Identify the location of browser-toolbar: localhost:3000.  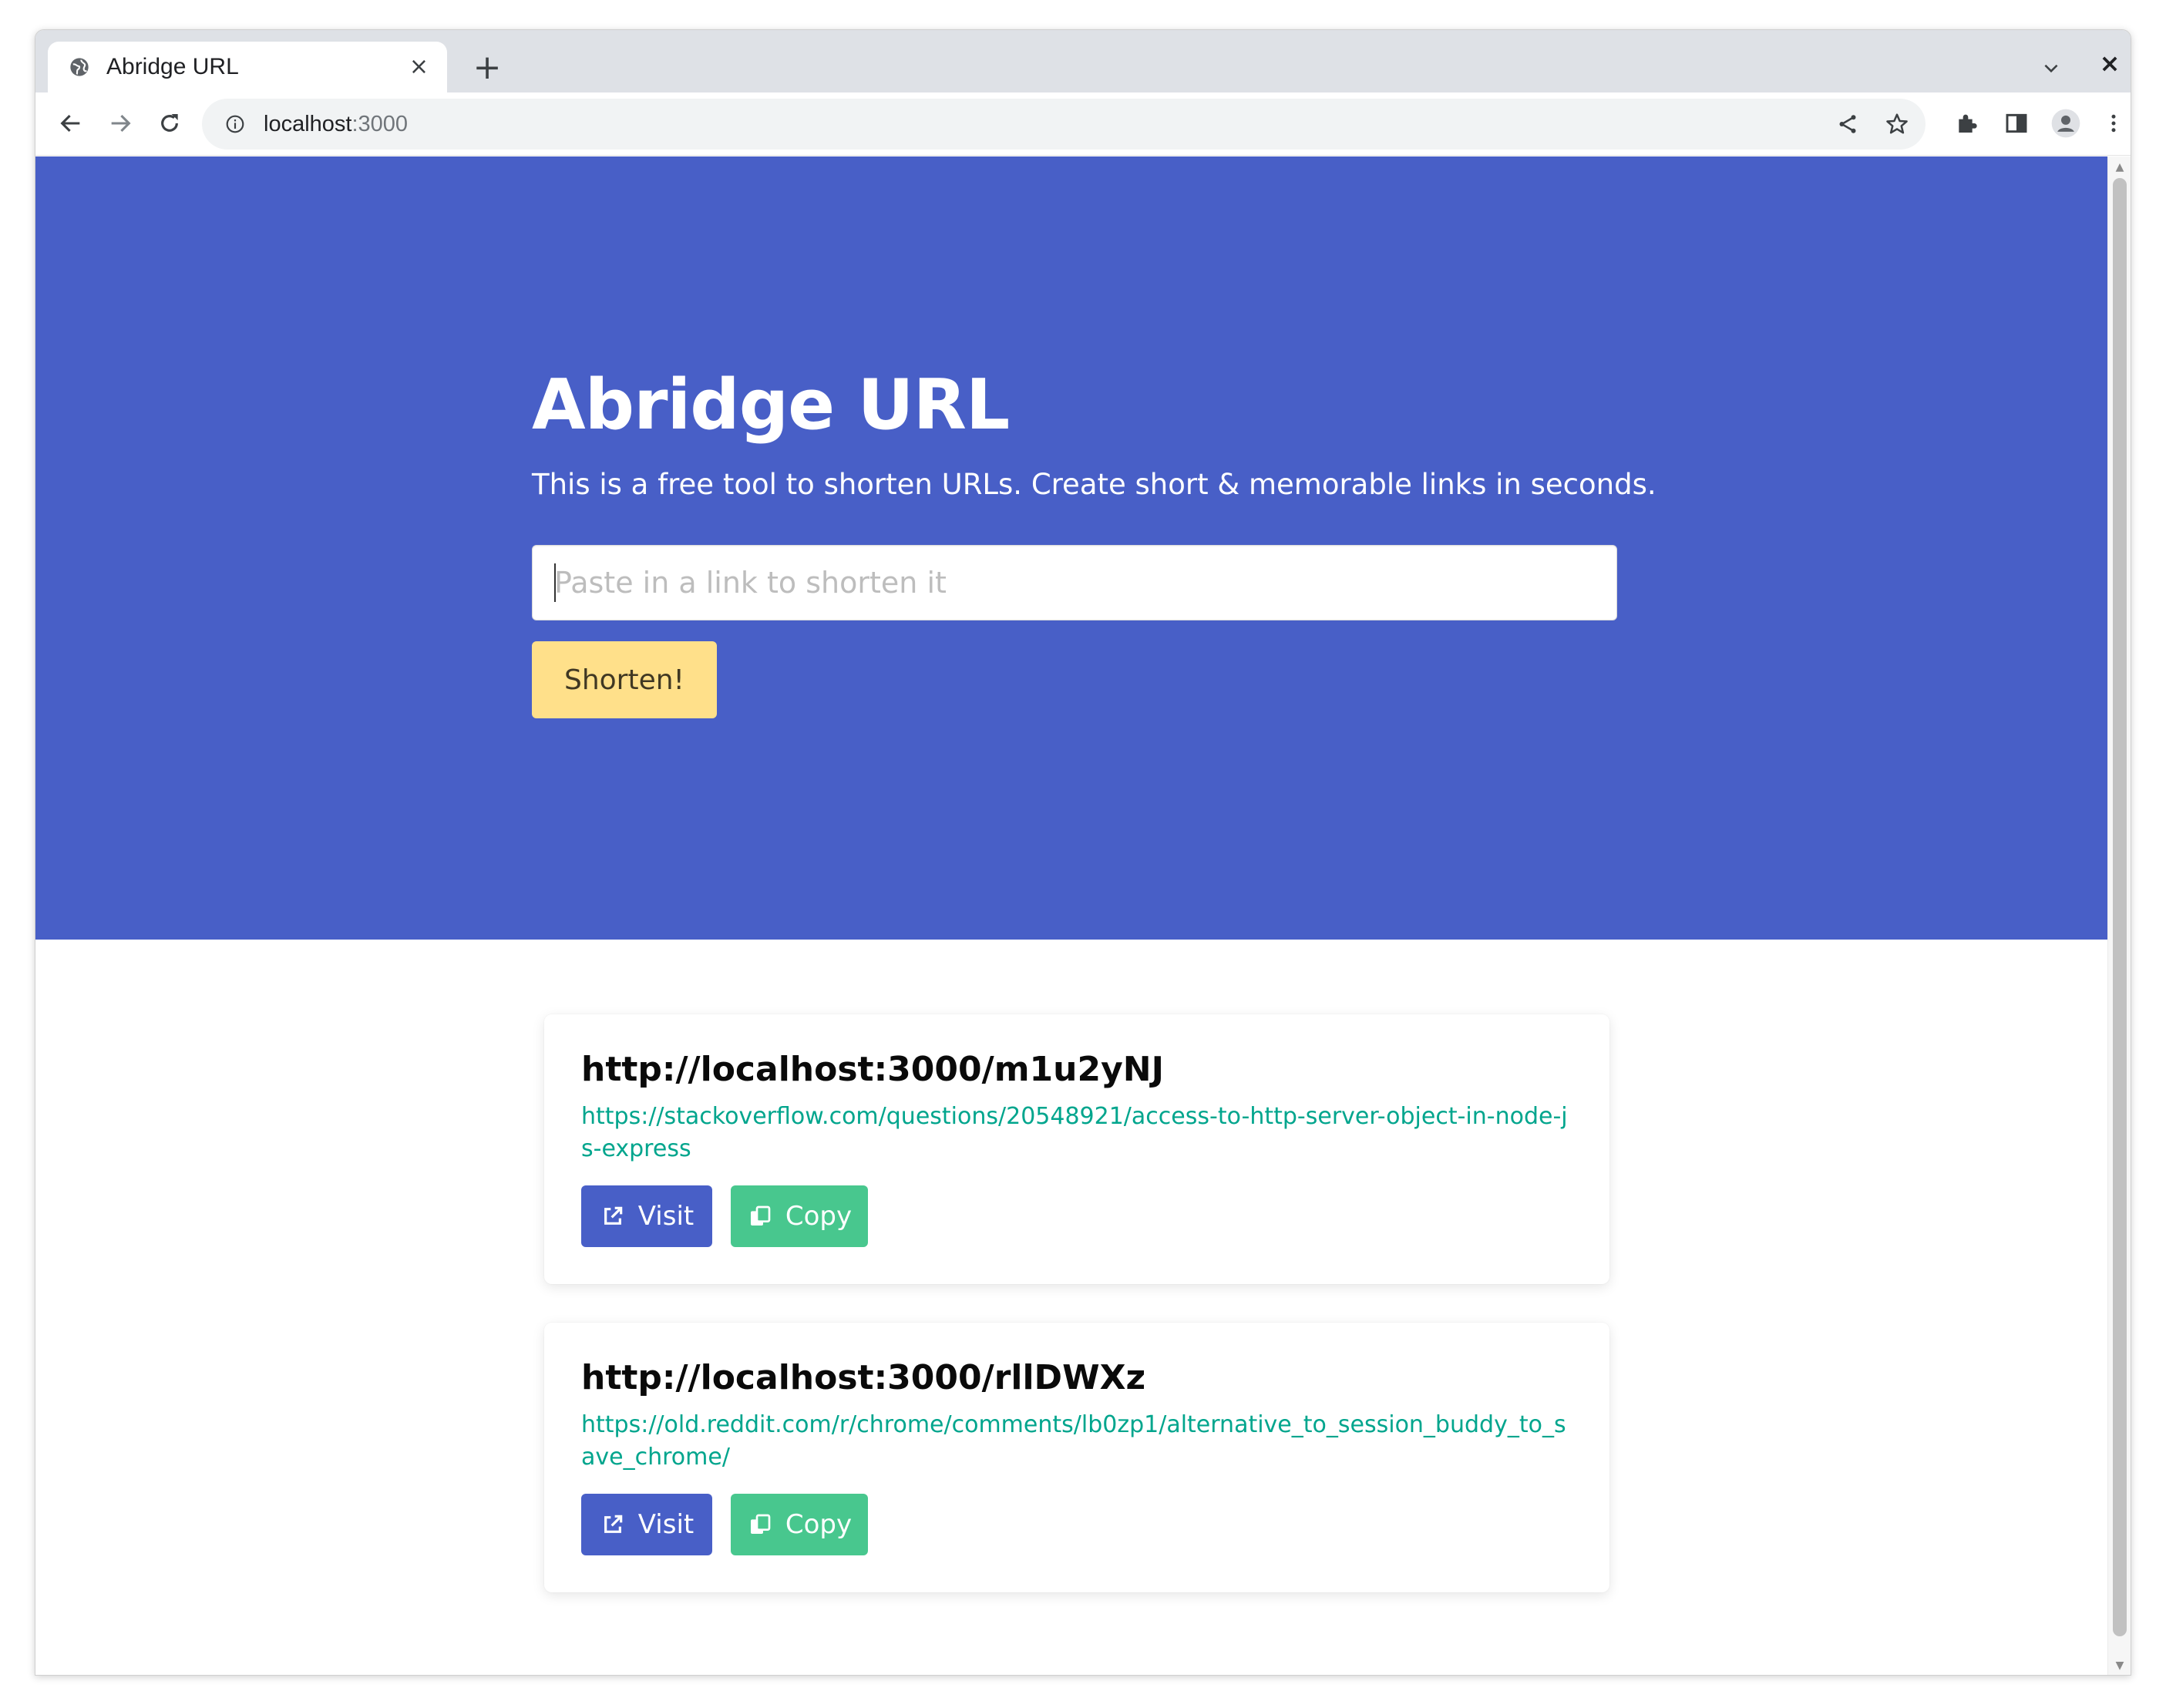
(1083, 124).